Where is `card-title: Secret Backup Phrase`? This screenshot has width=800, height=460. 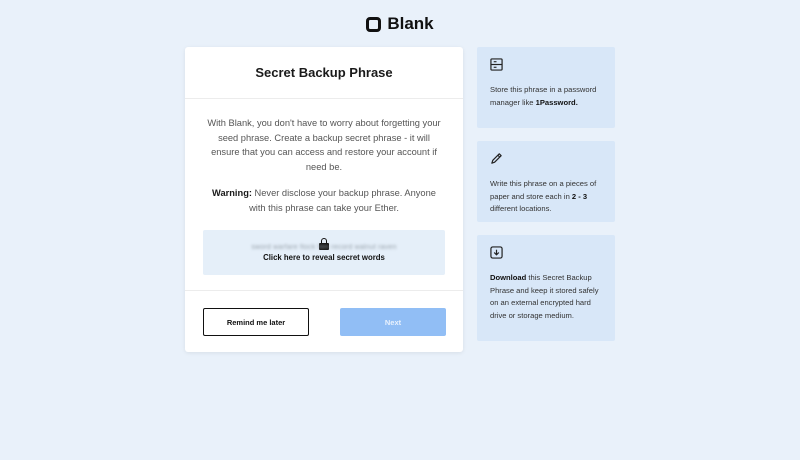 card-title: Secret Backup Phrase is located at coordinates (324, 73).